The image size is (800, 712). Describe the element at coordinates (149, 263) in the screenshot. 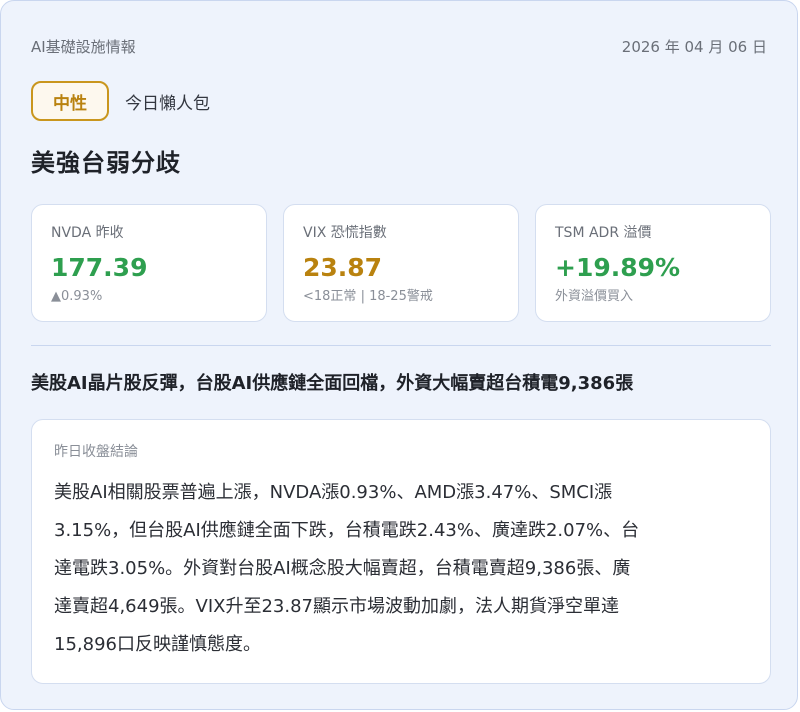

I see `metric-card-nvda: NVDA 昨收 177.39 ▲0.93%` at that location.